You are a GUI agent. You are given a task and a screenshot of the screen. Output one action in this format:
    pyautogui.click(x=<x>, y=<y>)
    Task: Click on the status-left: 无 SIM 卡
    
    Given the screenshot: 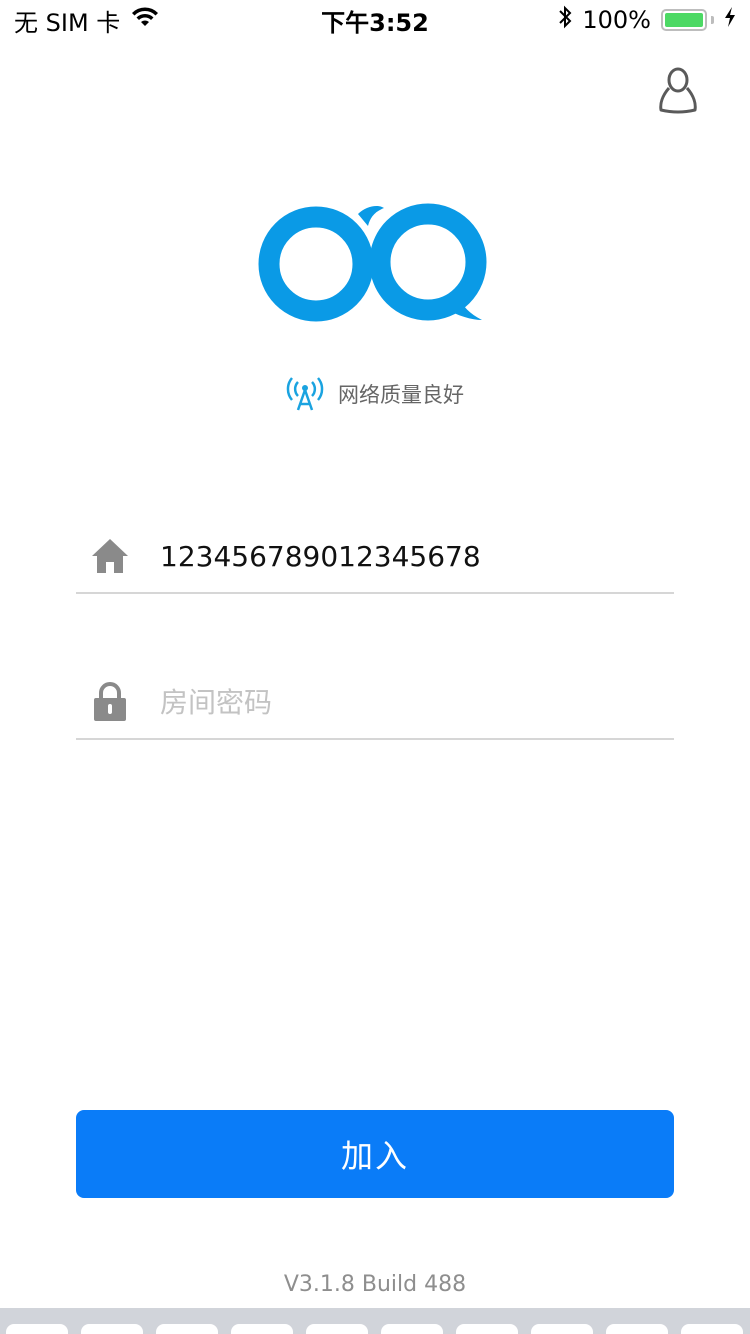 What is the action you would take?
    pyautogui.click(x=87, y=20)
    